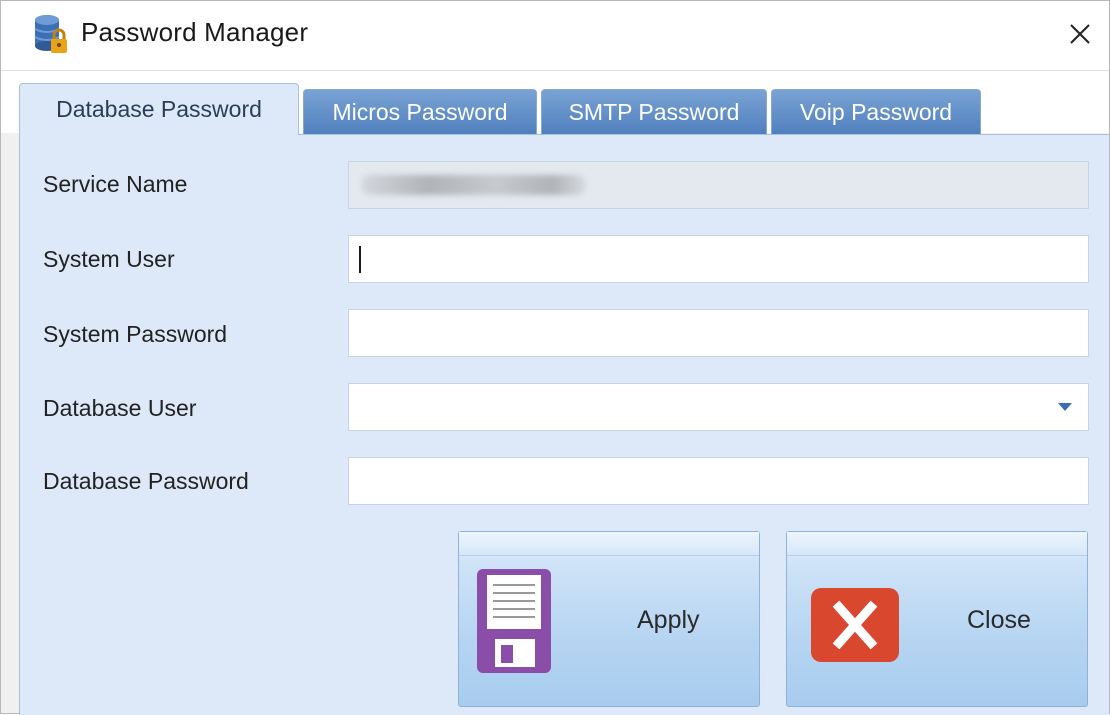 The height and width of the screenshot is (715, 1110). What do you see at coordinates (135, 334) in the screenshot?
I see `system-password-label: System Password` at bounding box center [135, 334].